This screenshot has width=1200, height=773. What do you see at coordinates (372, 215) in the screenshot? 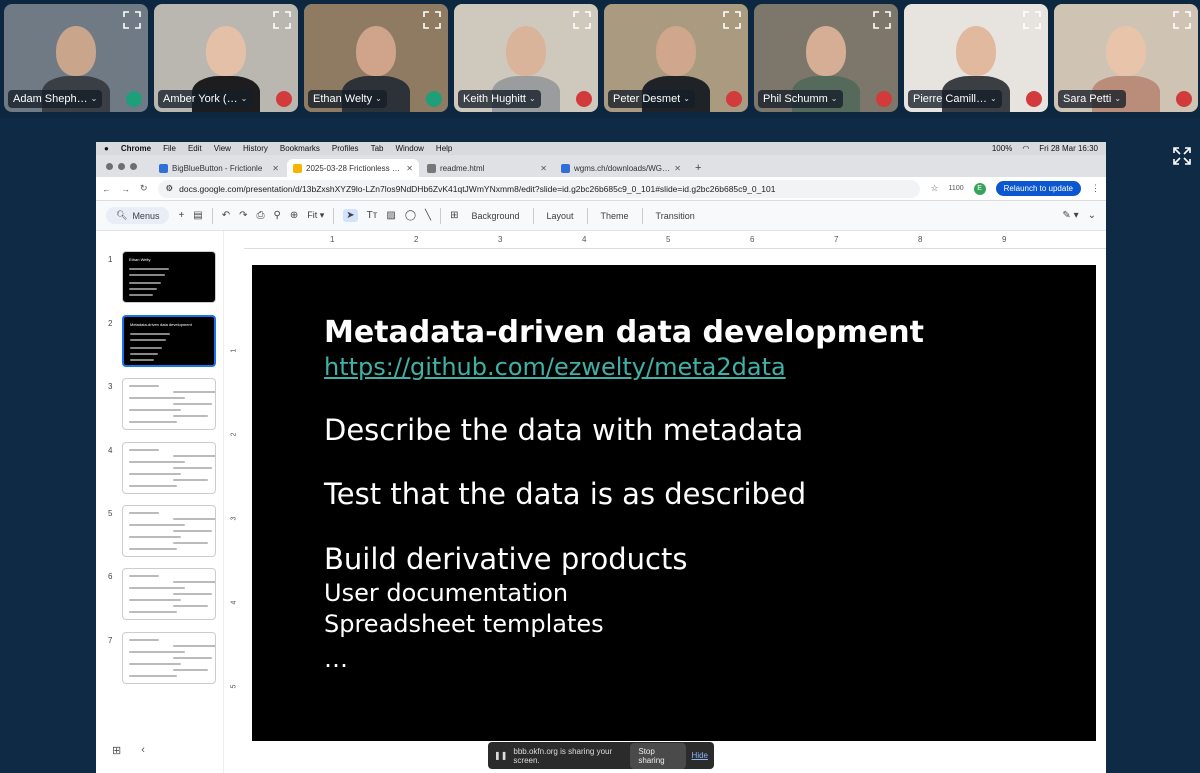
I see `text-box-icon: Tт` at bounding box center [372, 215].